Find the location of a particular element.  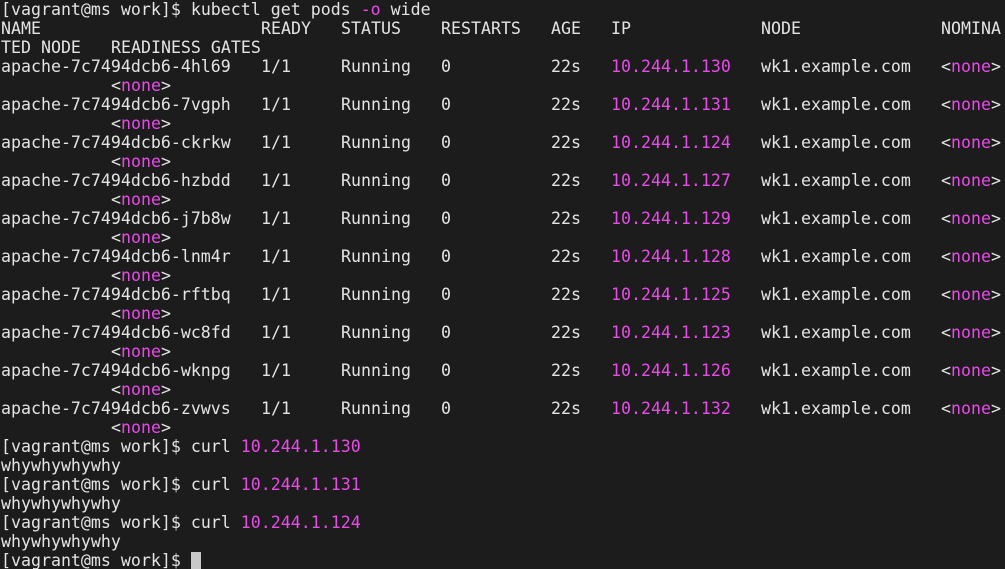

pod-name: apache-7c7494dcb6-zvwvs is located at coordinates (116, 408).